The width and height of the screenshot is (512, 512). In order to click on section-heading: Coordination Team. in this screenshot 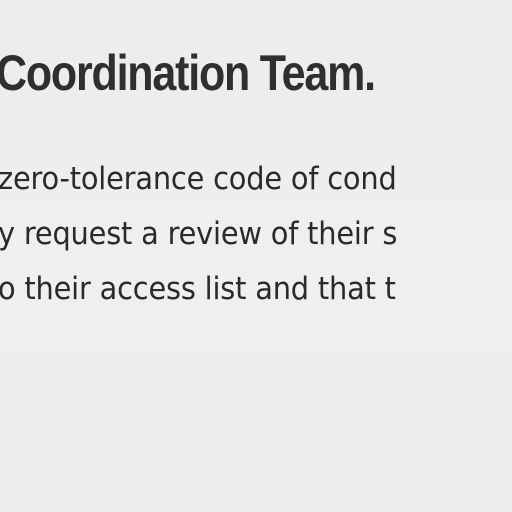, I will do `click(188, 73)`.